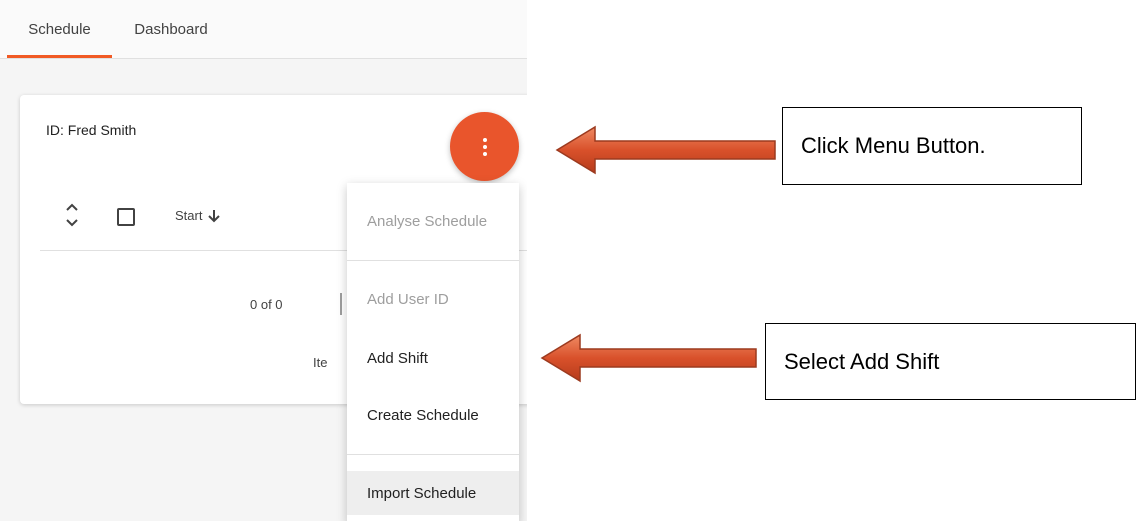  I want to click on menu-item-add-shift: Add Shift, so click(433, 358).